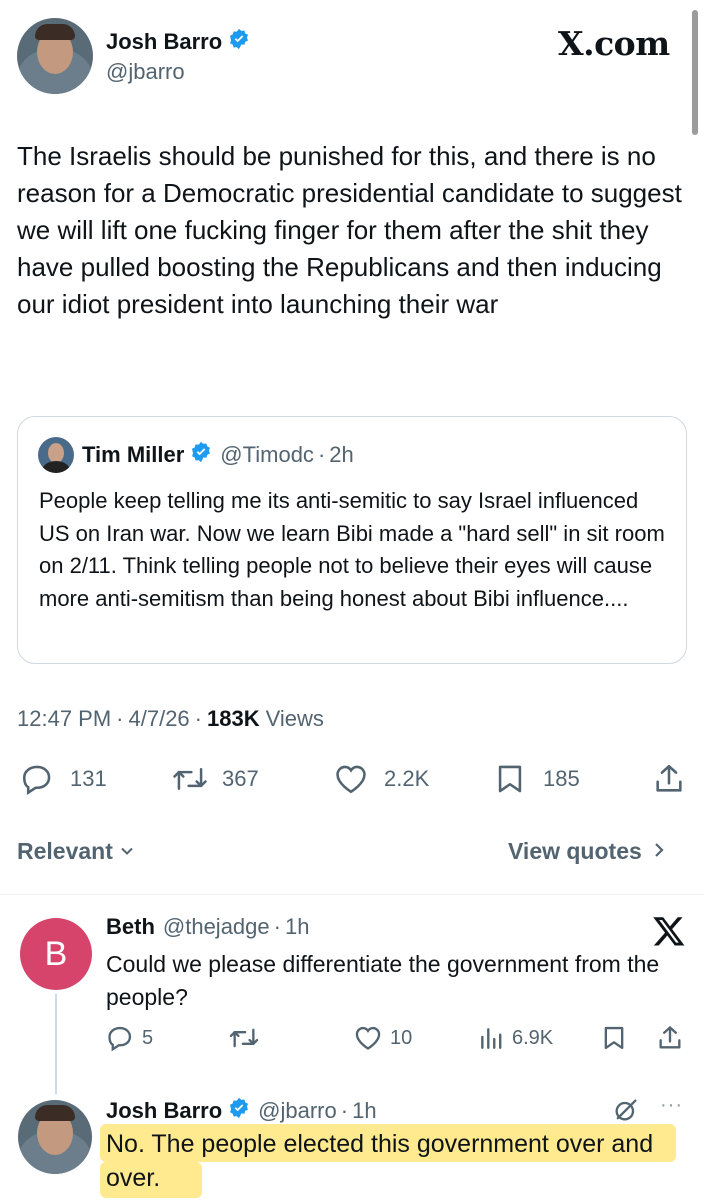 Image resolution: width=704 pixels, height=1200 pixels. What do you see at coordinates (65, 851) in the screenshot?
I see `relevant-label: Relevant` at bounding box center [65, 851].